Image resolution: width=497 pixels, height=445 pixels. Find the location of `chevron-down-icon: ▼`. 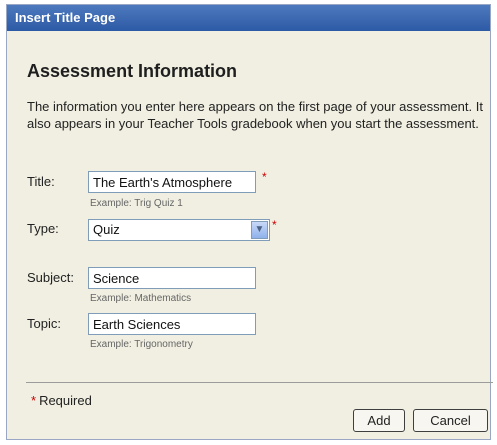

chevron-down-icon: ▼ is located at coordinates (259, 230).